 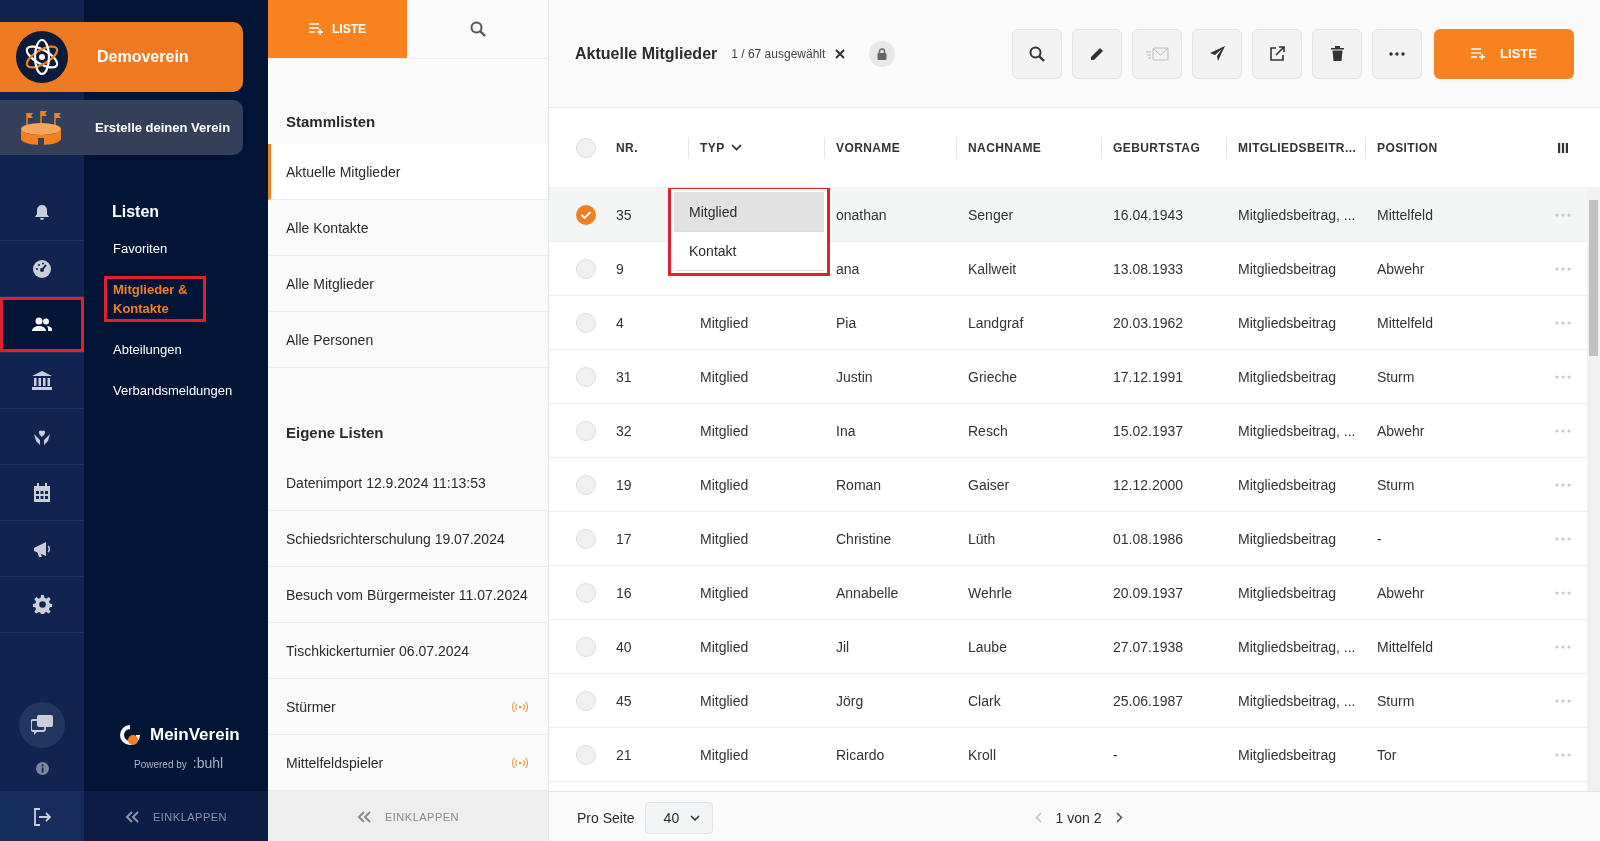 What do you see at coordinates (624, 430) in the screenshot?
I see `number-cell: 32` at bounding box center [624, 430].